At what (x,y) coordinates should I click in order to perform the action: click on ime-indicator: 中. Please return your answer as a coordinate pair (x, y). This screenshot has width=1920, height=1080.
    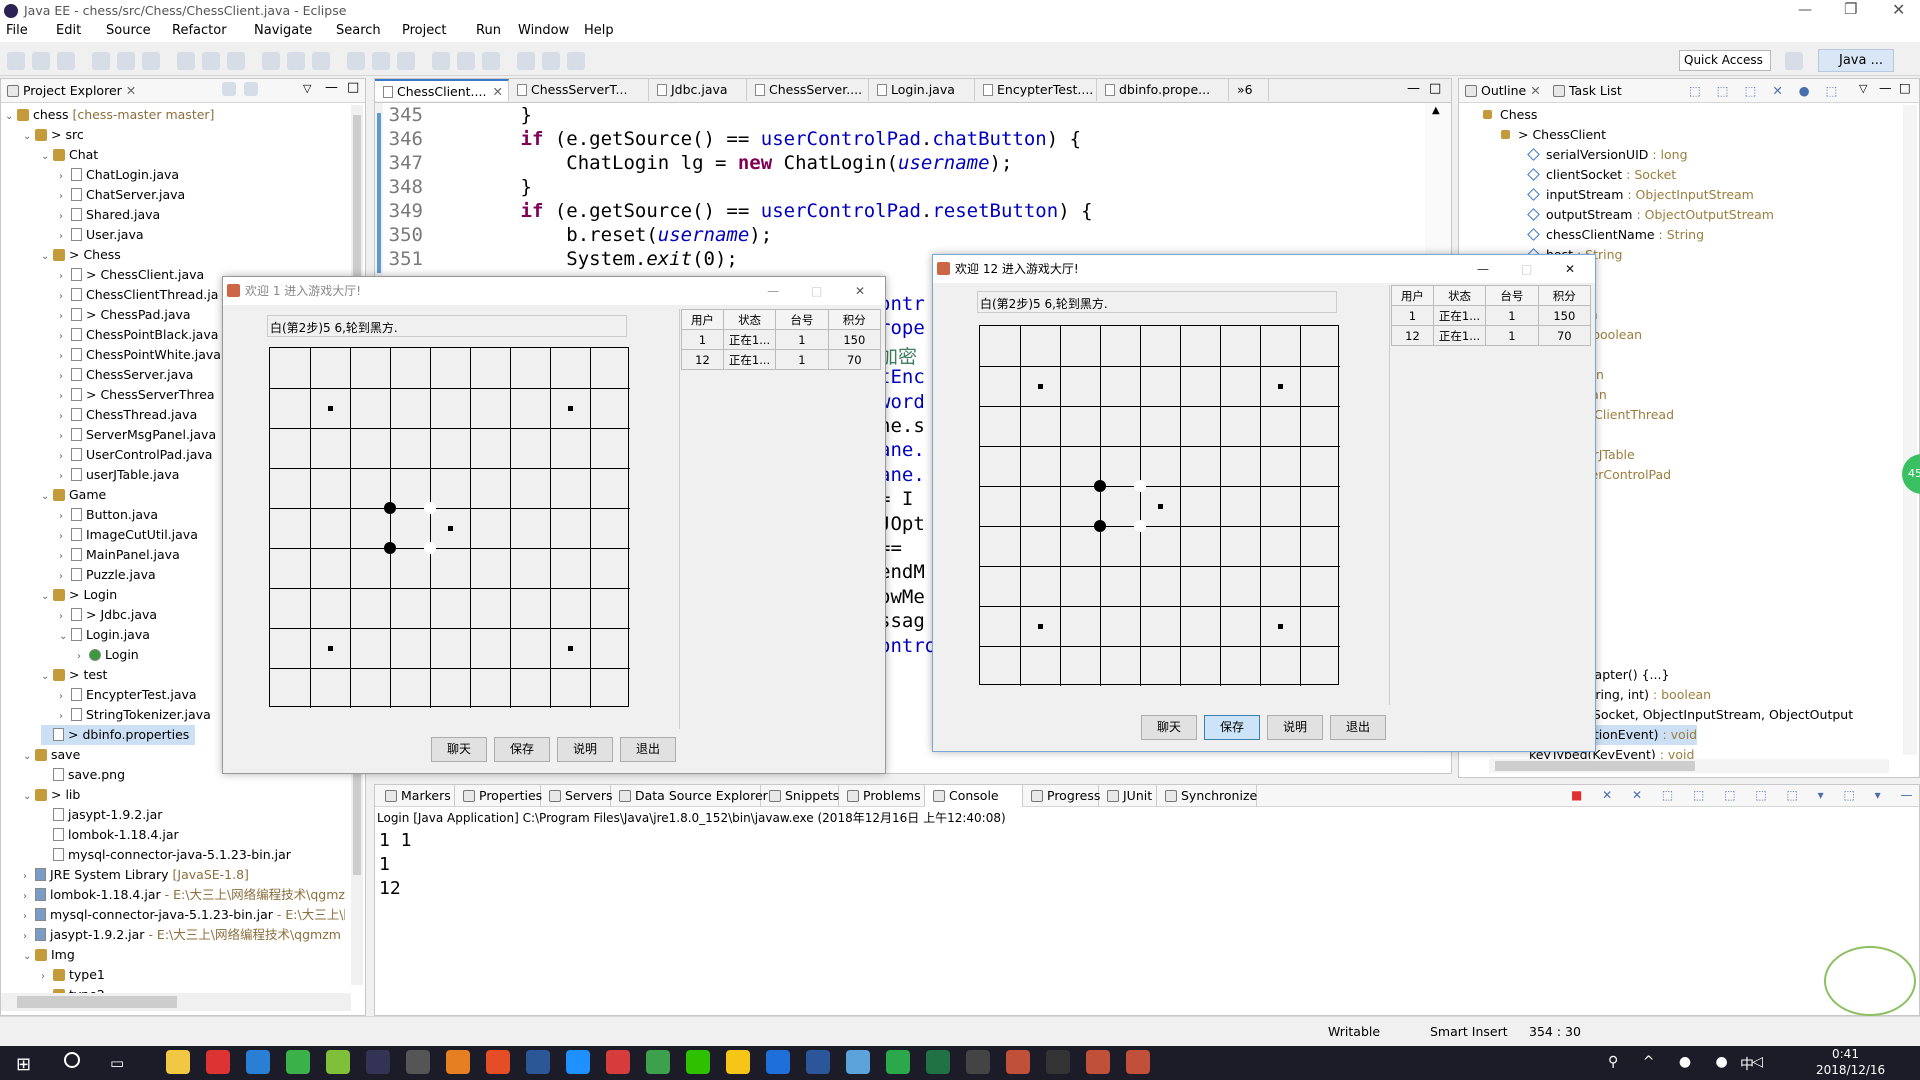
    Looking at the image, I should click on (1747, 1064).